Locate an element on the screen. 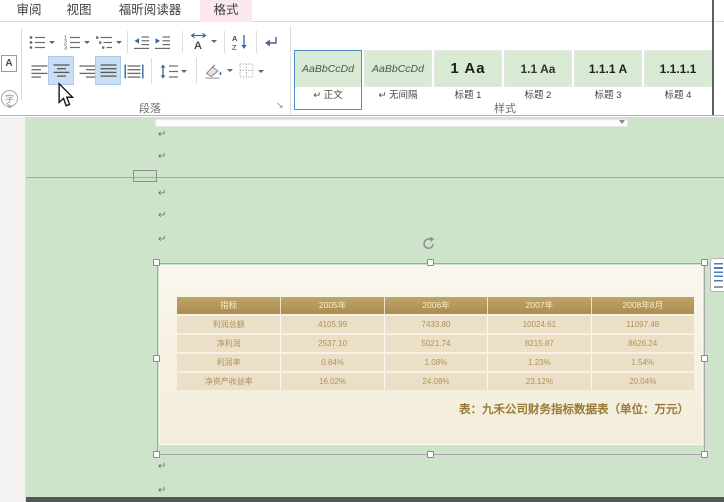 The image size is (724, 502). tab-format: 格式 is located at coordinates (226, 11).